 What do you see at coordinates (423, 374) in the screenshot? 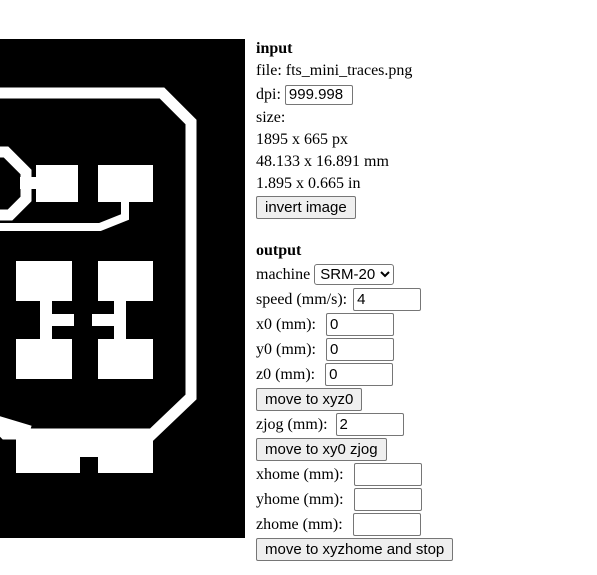
I see `z0-row: z0 (mm):` at bounding box center [423, 374].